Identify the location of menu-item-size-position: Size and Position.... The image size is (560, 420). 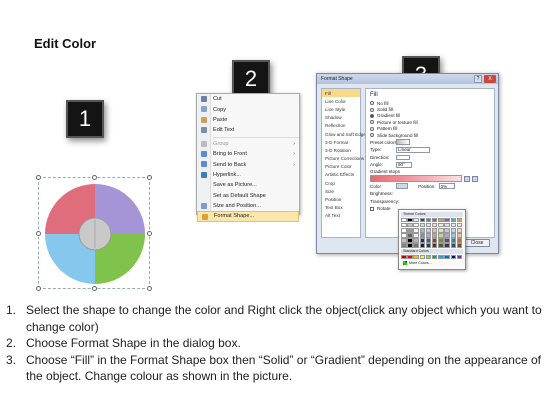
(248, 206).